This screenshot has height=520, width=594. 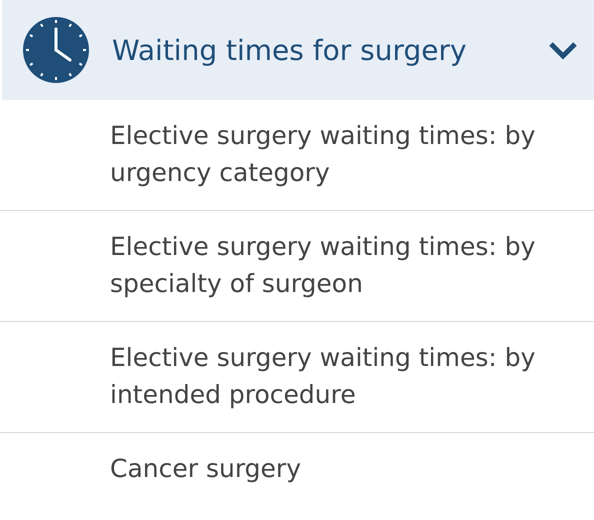 I want to click on section-title: Waiting times for surgery, so click(x=290, y=50).